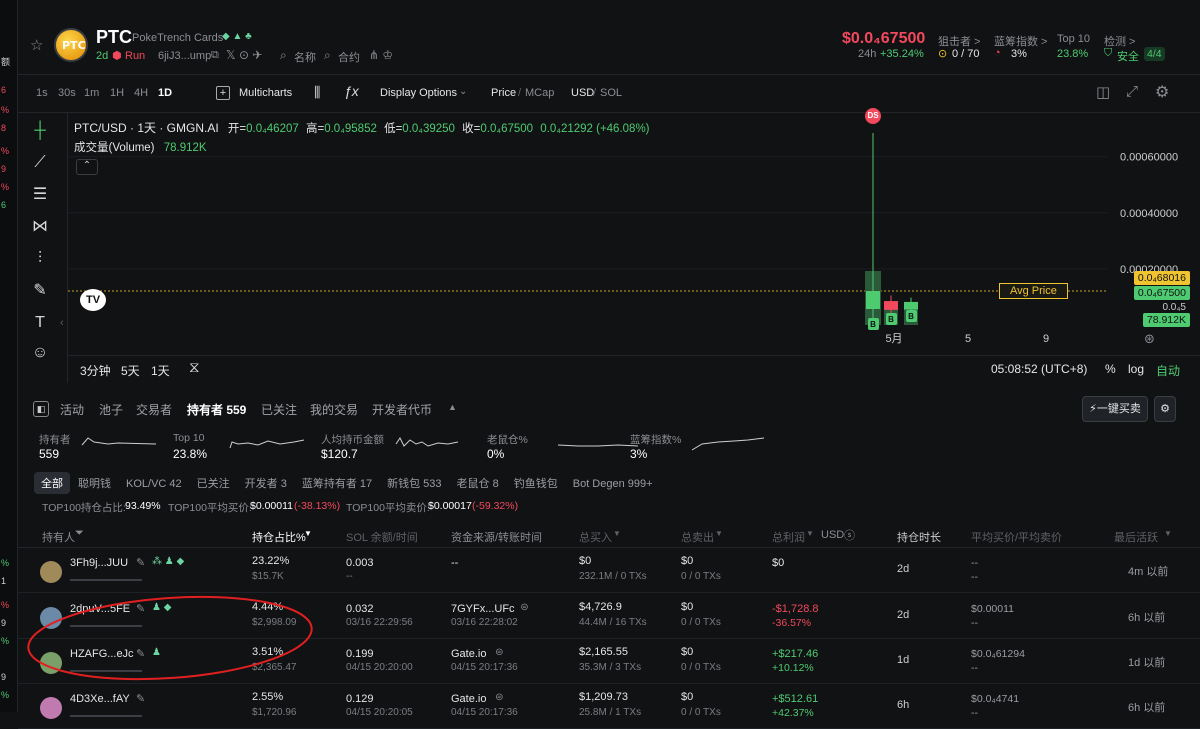  I want to click on timeframe-1H: 1H, so click(117, 93).